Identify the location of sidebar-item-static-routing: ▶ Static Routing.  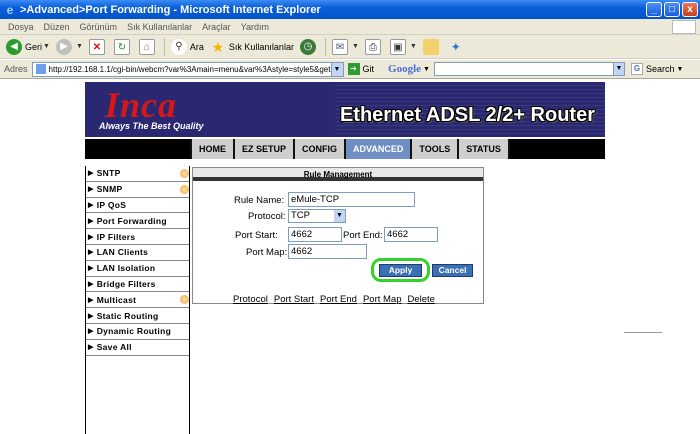
(137, 316).